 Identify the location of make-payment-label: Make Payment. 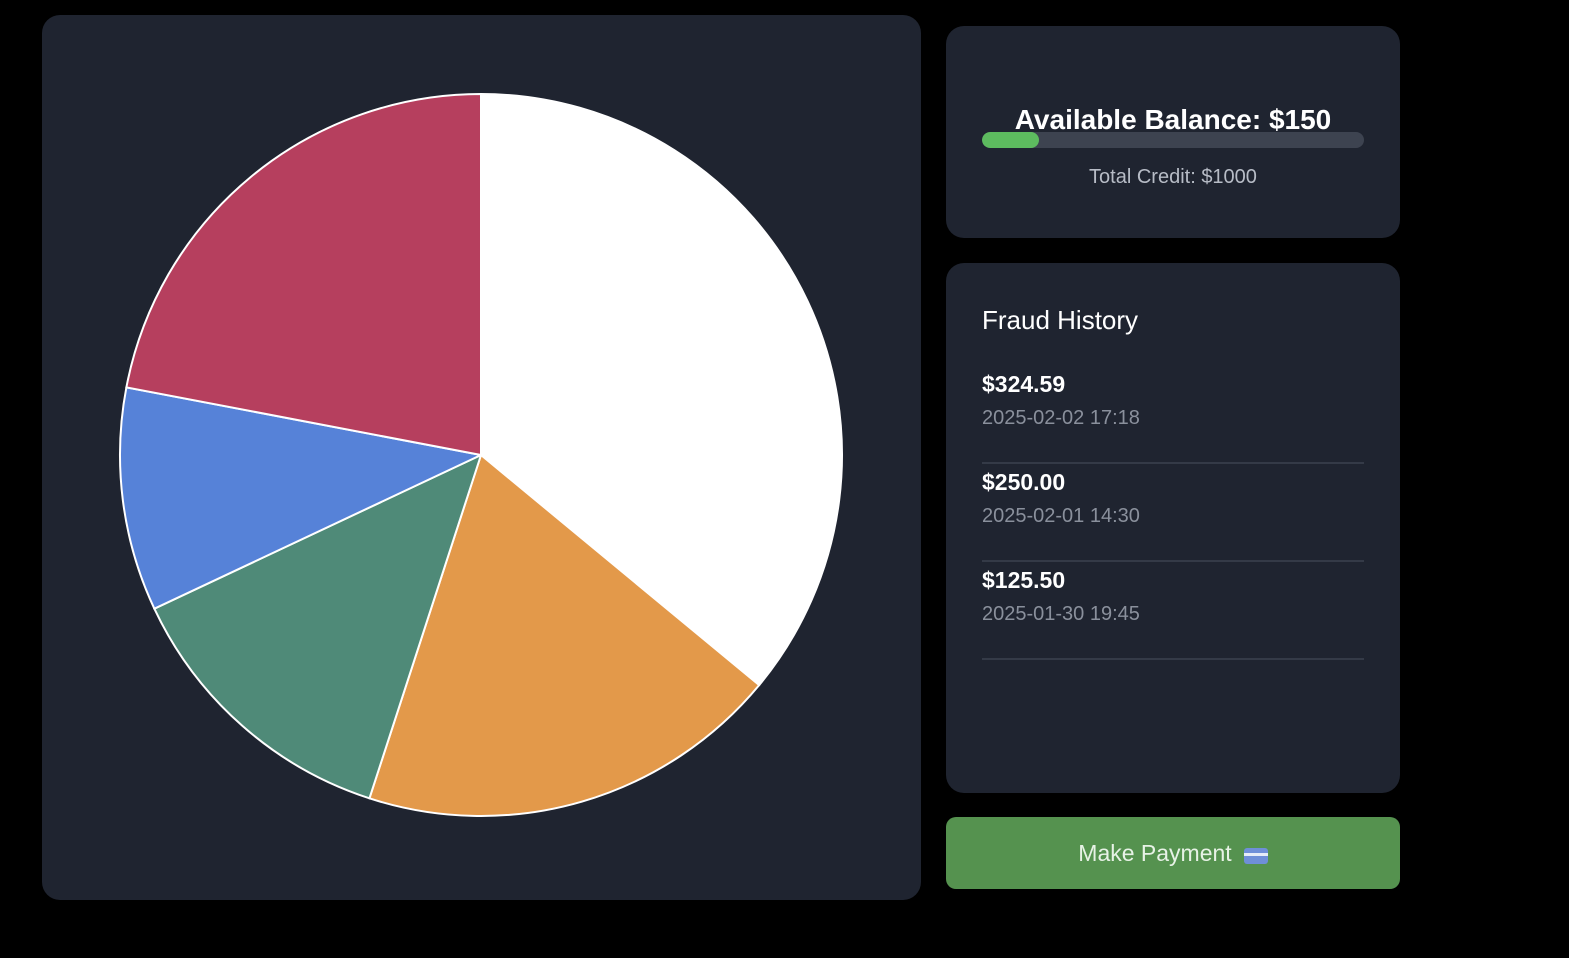
(1155, 852).